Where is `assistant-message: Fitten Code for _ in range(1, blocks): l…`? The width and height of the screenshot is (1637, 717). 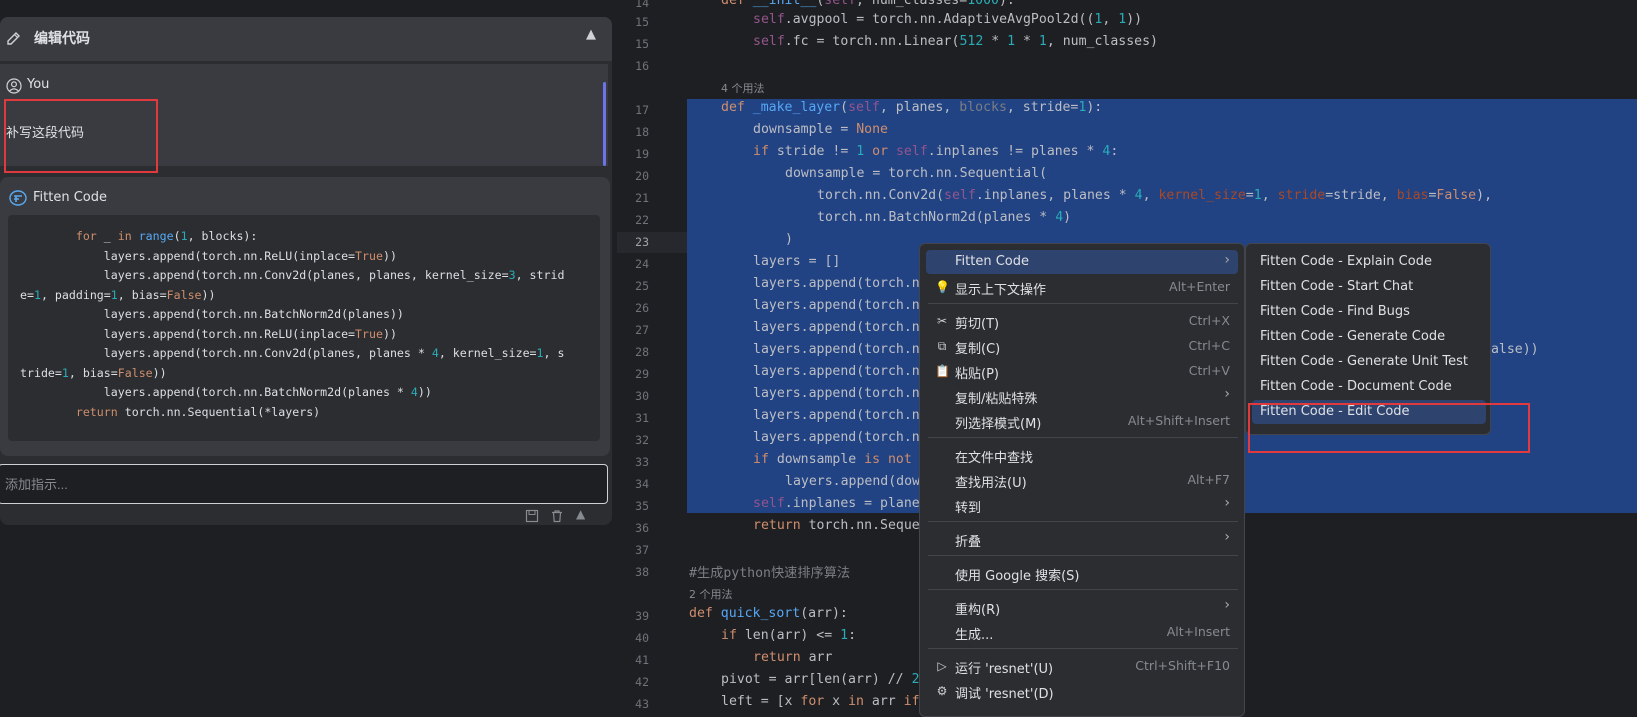
assistant-message: Fitten Code for _ in range(1, blocks): l… is located at coordinates (305, 316).